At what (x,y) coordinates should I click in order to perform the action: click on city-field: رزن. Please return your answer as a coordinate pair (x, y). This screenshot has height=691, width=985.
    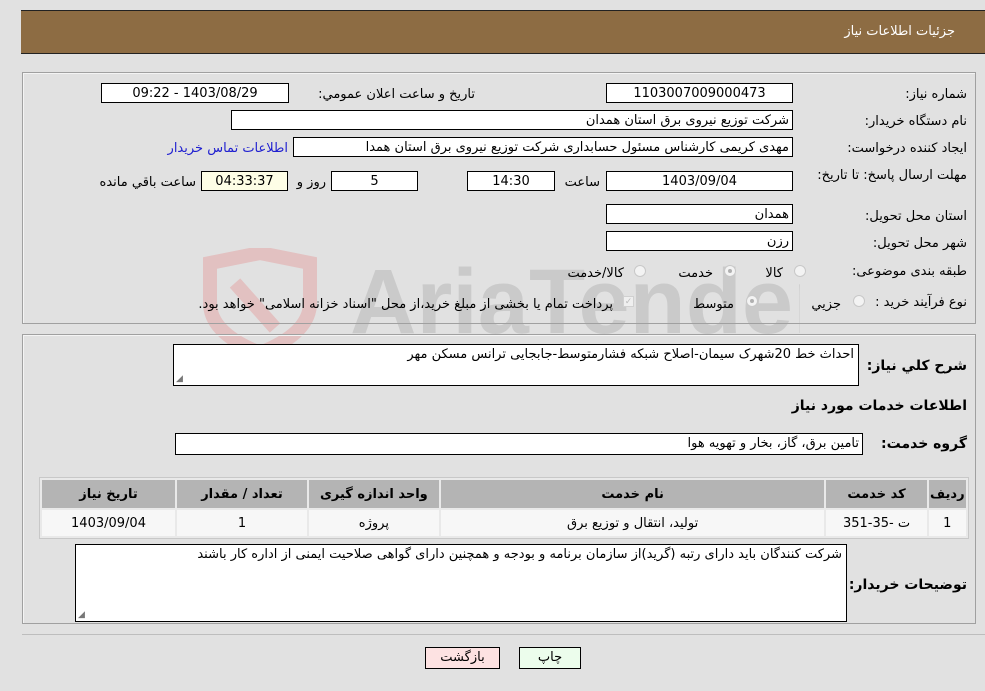
    Looking at the image, I should click on (699, 241).